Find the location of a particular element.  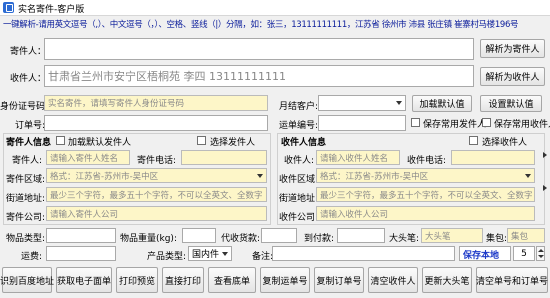

receiver-region-select: 格式：江苏省-苏州市-吴中区 is located at coordinates (425, 175).